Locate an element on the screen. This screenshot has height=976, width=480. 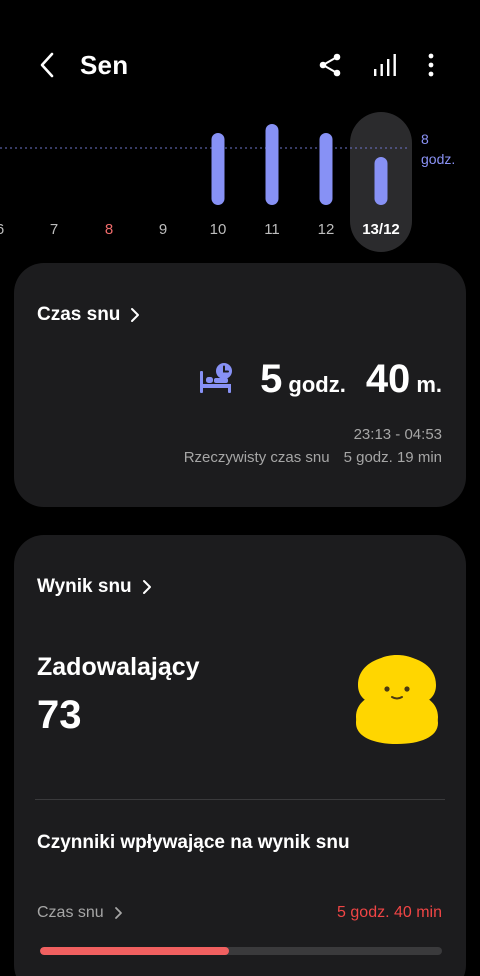
target-label-value: 8 is located at coordinates (425, 139).